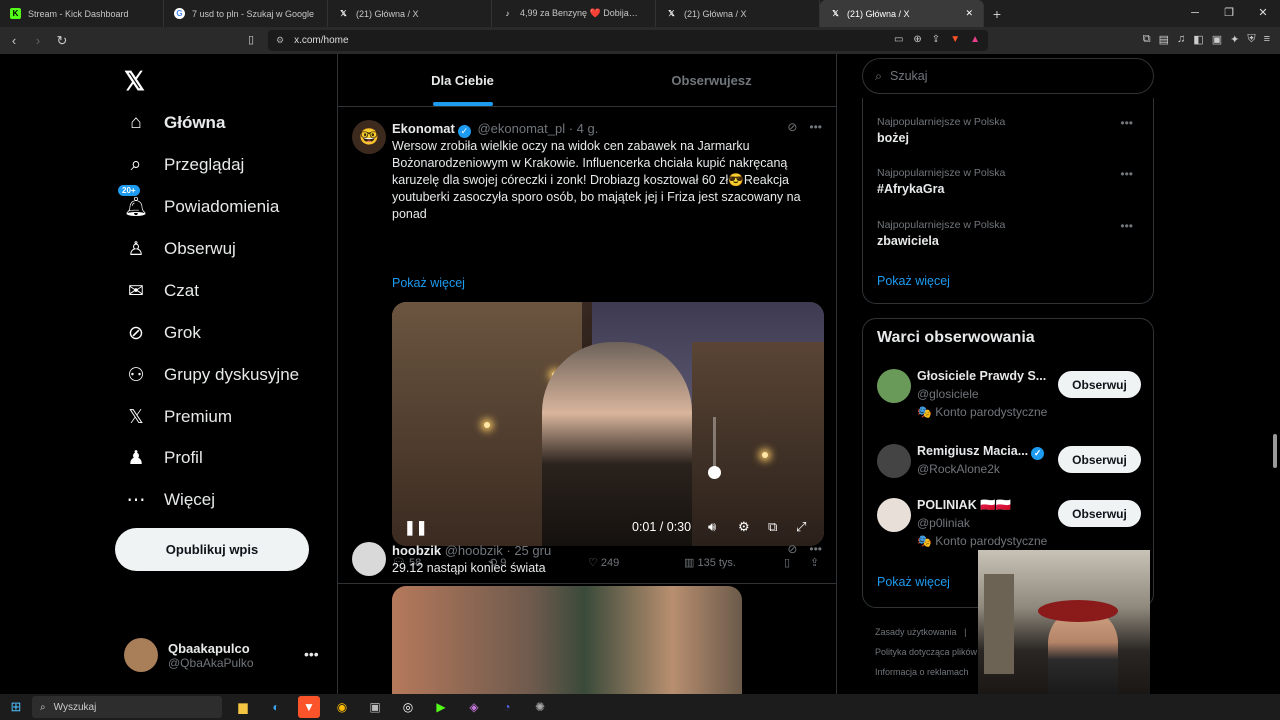  What do you see at coordinates (917, 39) in the screenshot?
I see `zoom-icon: ⊕` at bounding box center [917, 39].